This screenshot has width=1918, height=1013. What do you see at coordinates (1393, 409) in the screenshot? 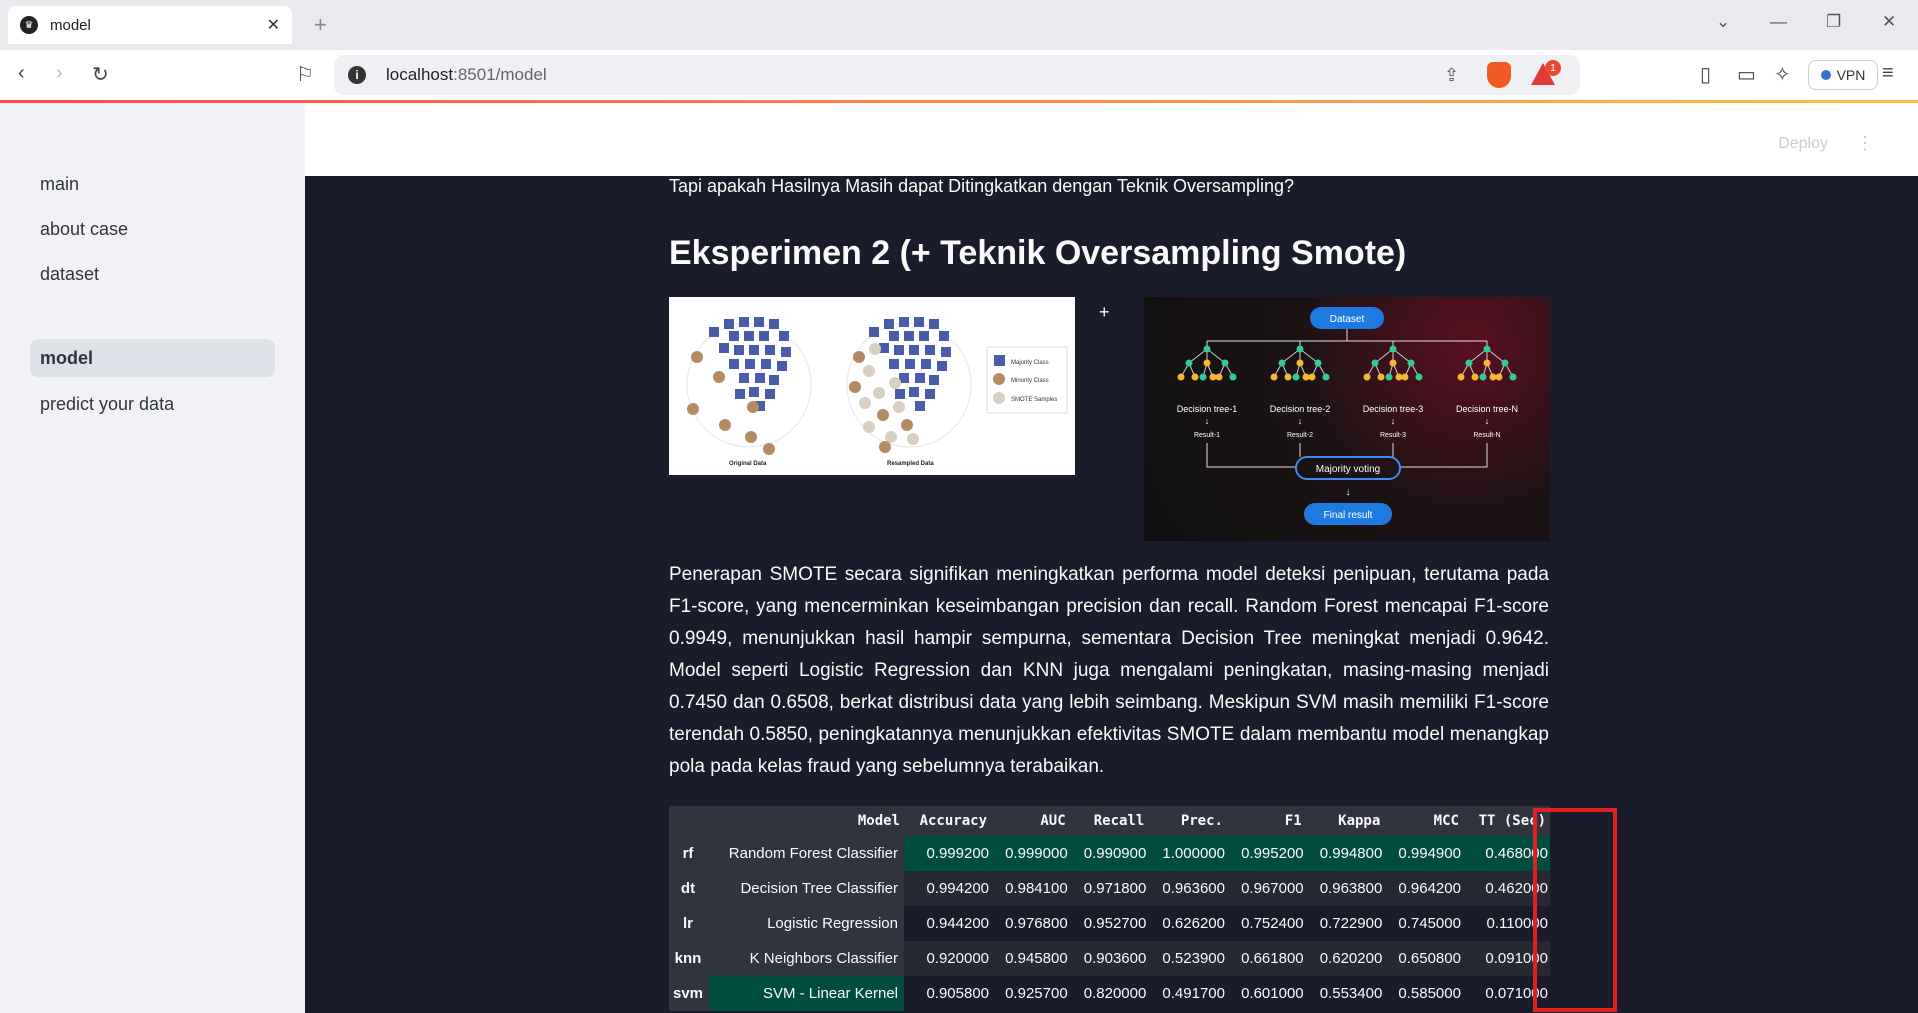
I see `rf-tree-3: Decision tree-3` at bounding box center [1393, 409].